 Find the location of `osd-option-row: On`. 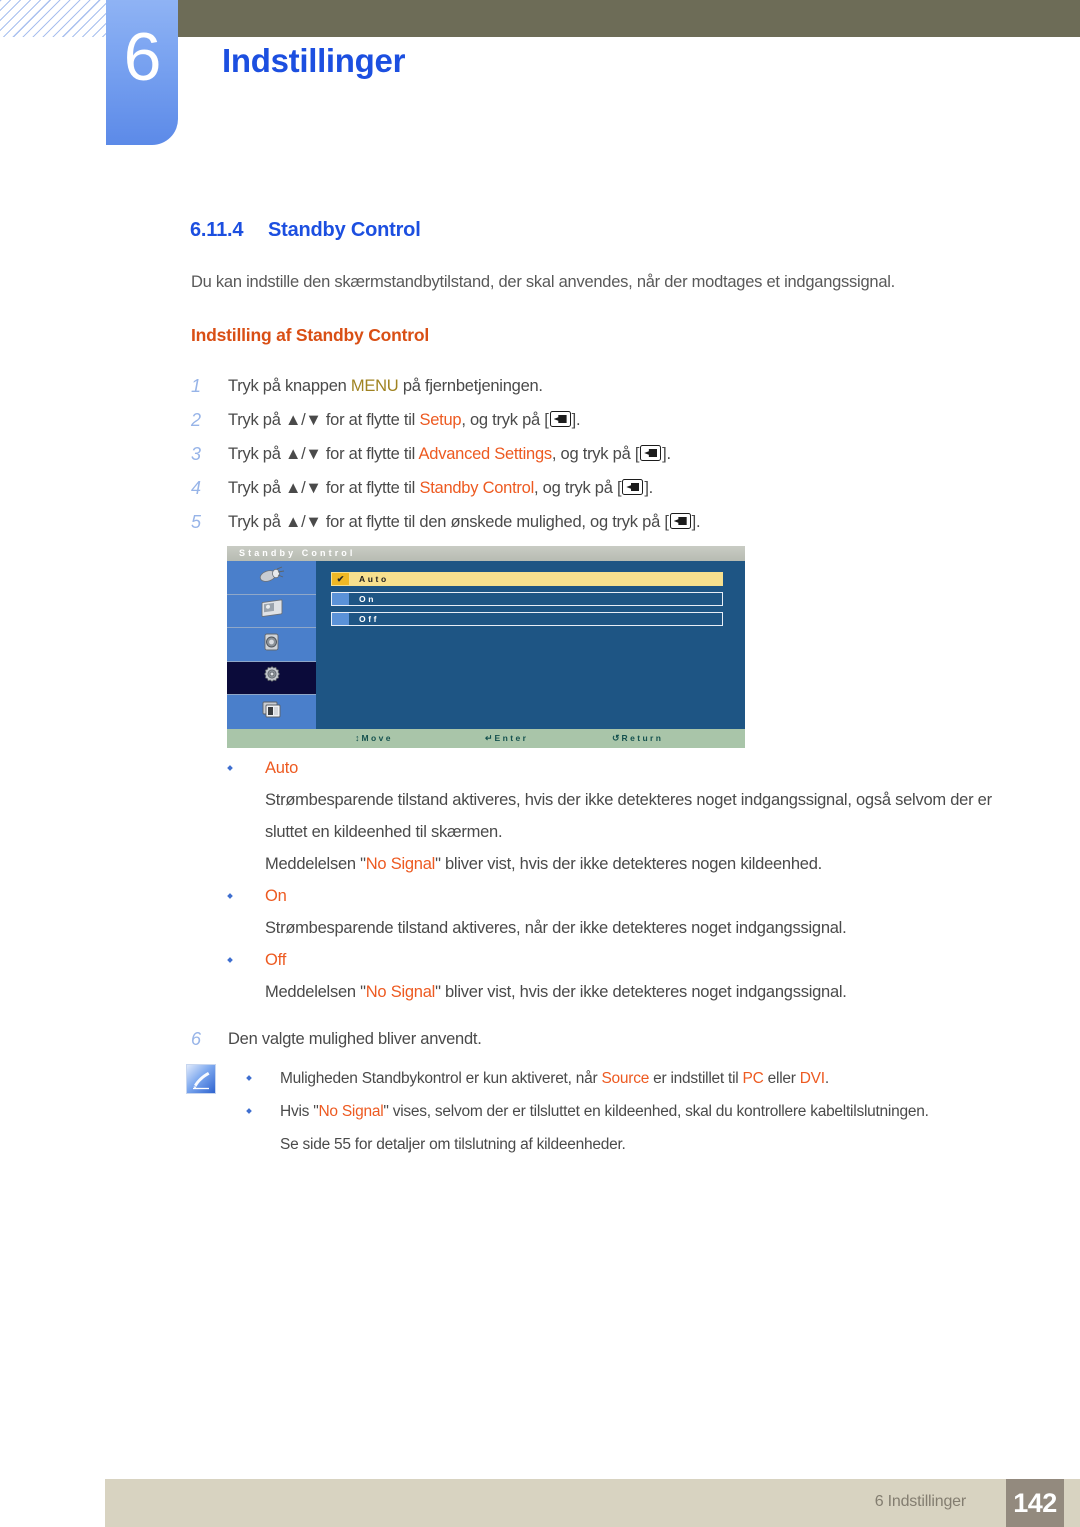

osd-option-row: On is located at coordinates (527, 599).